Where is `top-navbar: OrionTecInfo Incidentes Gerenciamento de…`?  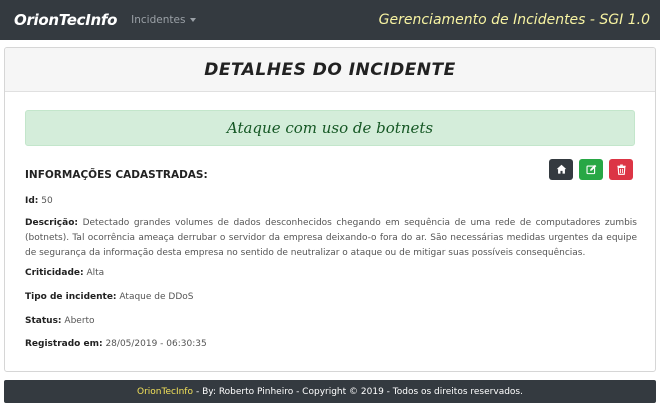
top-navbar: OrionTecInfo Incidentes Gerenciamento de… is located at coordinates (330, 20).